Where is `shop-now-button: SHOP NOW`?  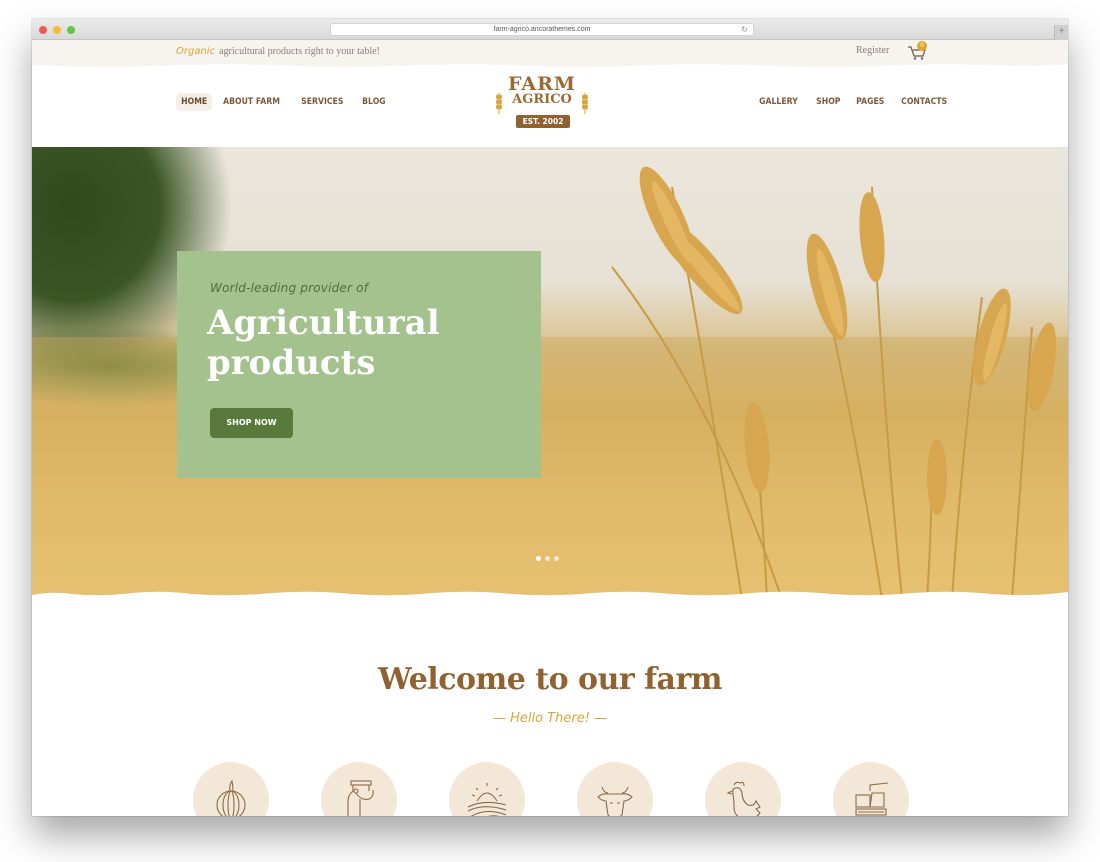
shop-now-button: SHOP NOW is located at coordinates (251, 423).